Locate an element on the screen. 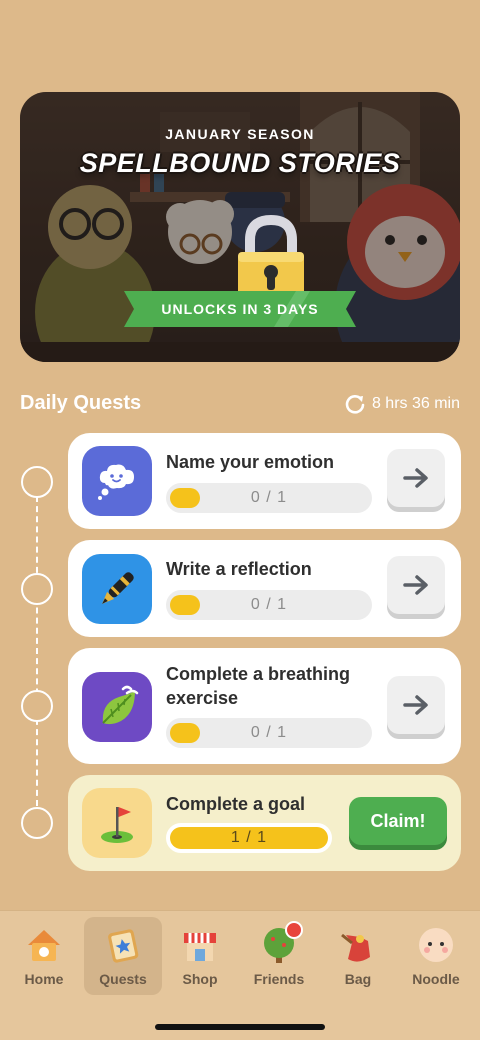  quest-progress-bar: 1 / 1 is located at coordinates (249, 838).